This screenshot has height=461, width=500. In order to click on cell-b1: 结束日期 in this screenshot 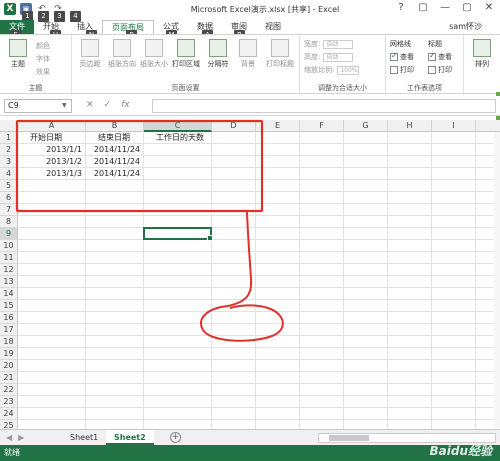, I will do `click(114, 138)`.